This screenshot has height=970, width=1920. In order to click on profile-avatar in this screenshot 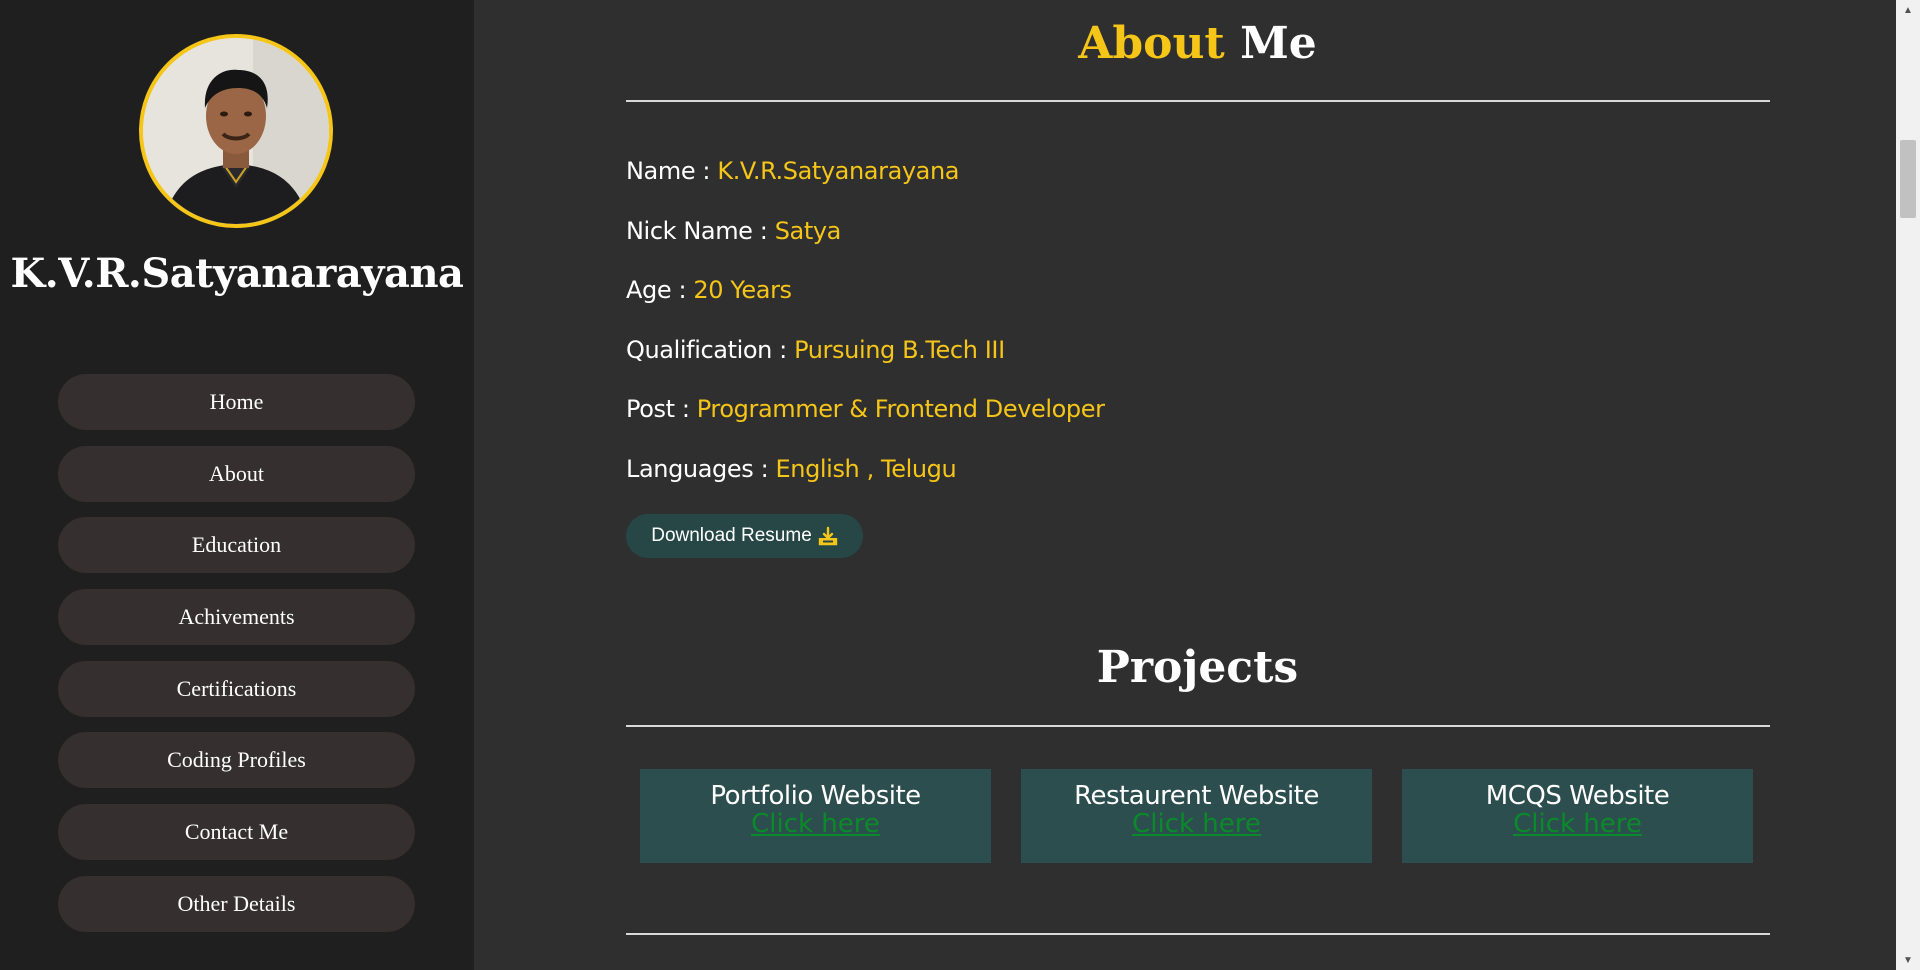, I will do `click(236, 131)`.